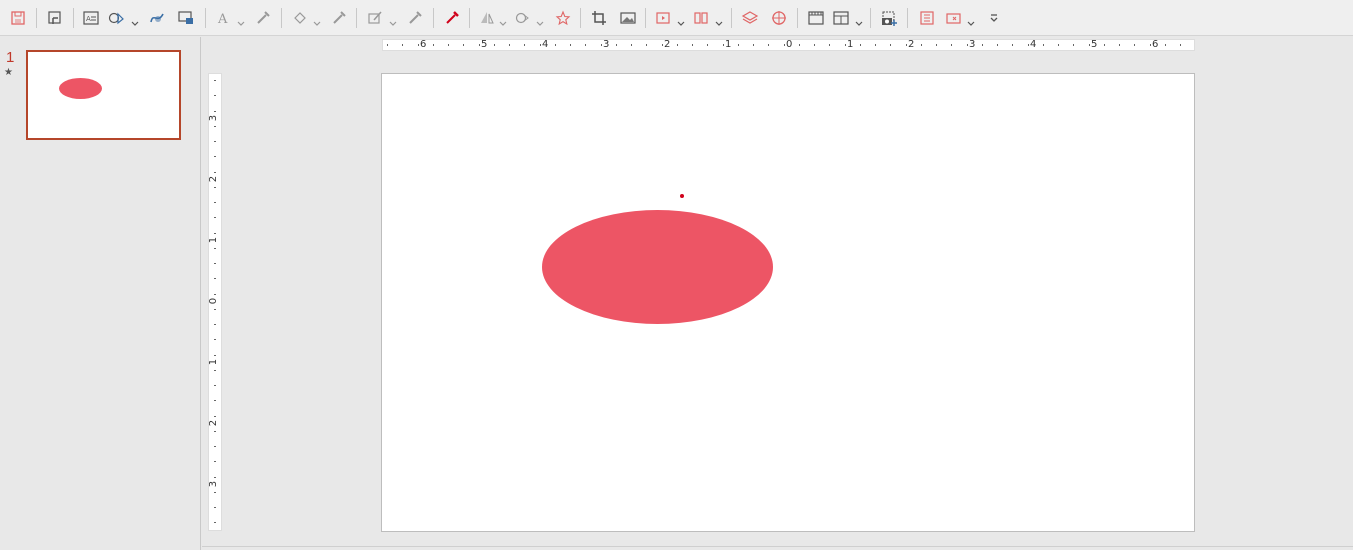 The width and height of the screenshot is (1353, 550). I want to click on grid-icon, so click(816, 18).